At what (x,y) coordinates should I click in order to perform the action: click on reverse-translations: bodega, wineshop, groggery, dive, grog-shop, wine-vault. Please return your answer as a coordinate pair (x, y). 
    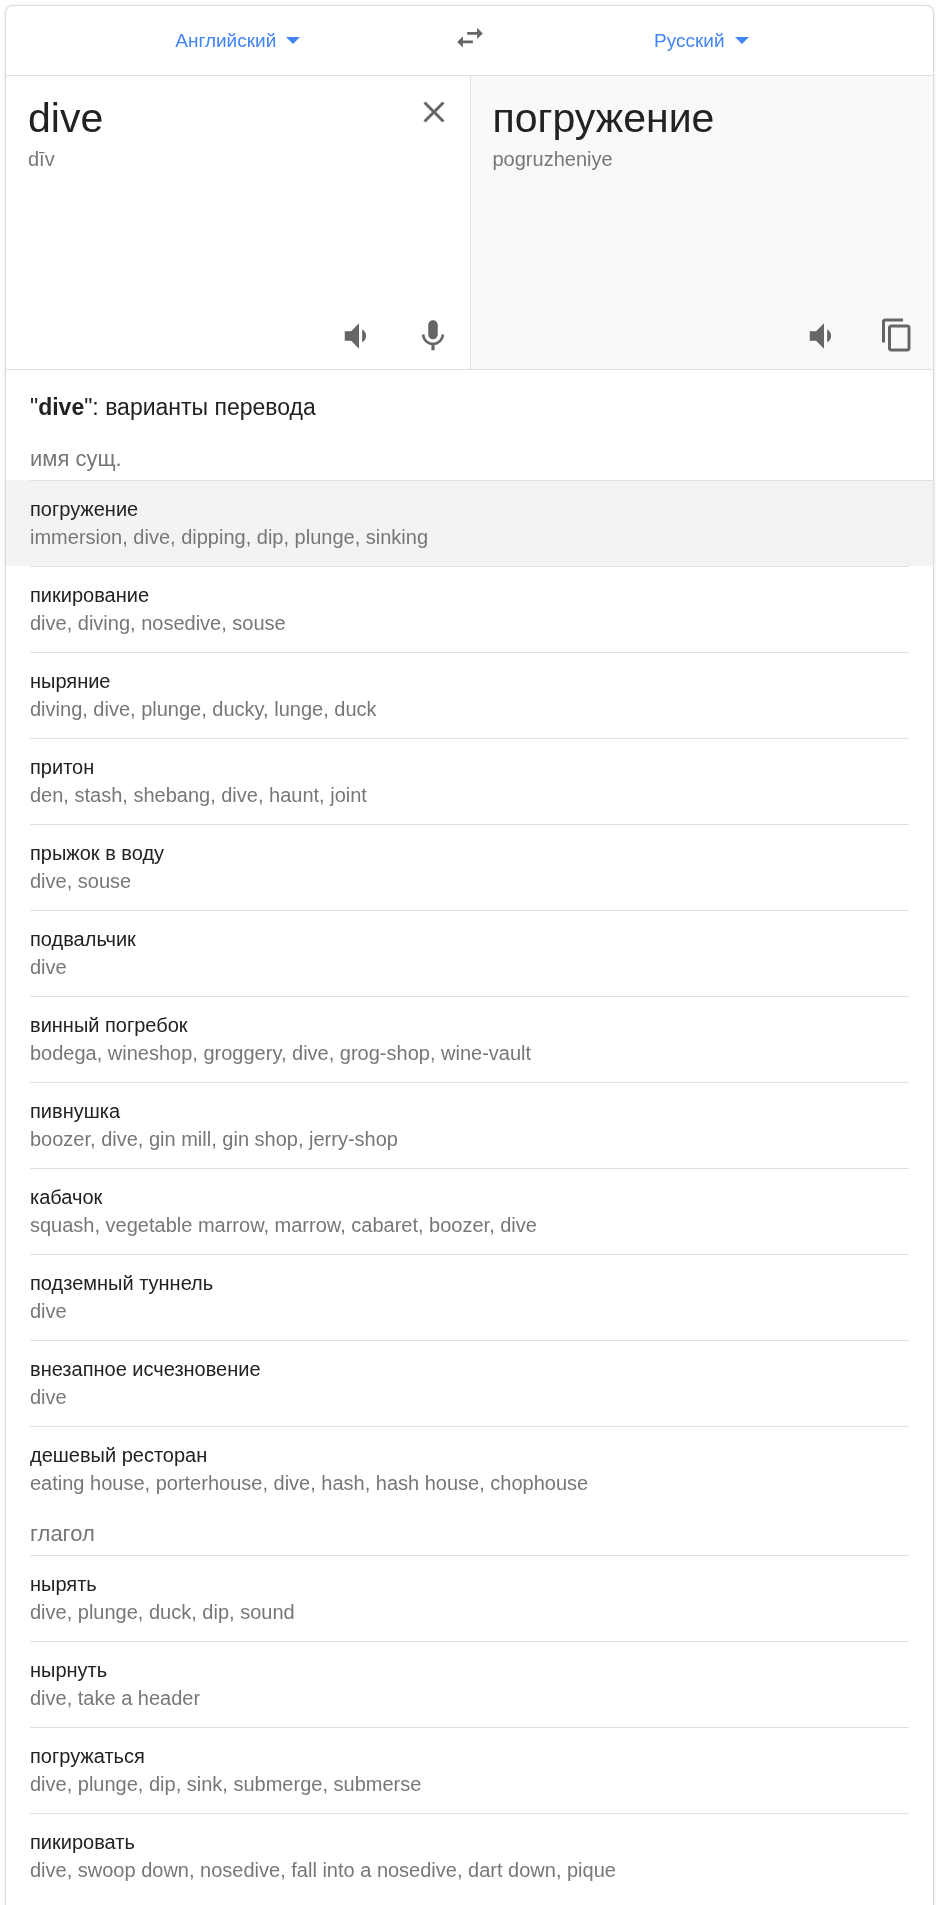
    Looking at the image, I should click on (281, 1053).